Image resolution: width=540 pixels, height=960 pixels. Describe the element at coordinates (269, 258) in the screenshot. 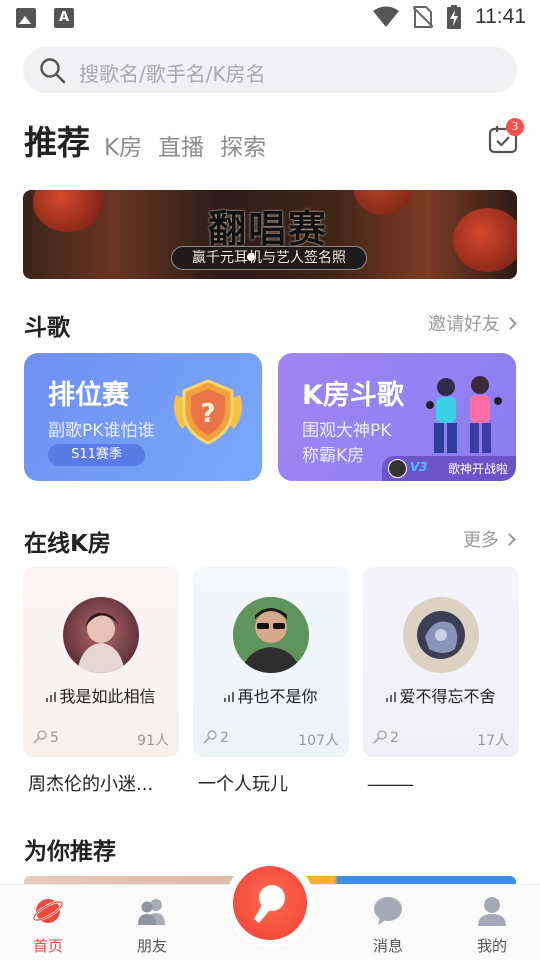

I see `banner-subtitle: 赢千元耳机与艺人签名照` at that location.